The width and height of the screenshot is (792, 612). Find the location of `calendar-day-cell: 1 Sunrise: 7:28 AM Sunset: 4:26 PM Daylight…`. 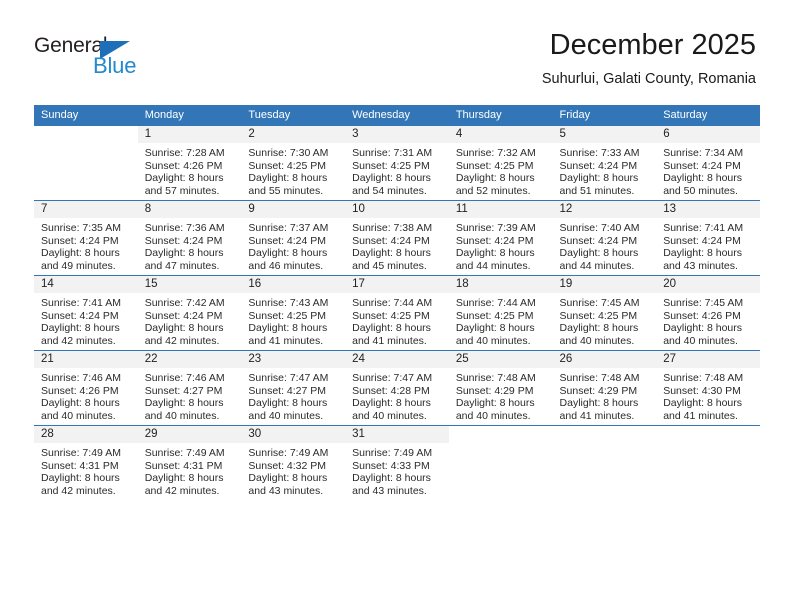

calendar-day-cell: 1 Sunrise: 7:28 AM Sunset: 4:26 PM Daylight… is located at coordinates (189, 163).